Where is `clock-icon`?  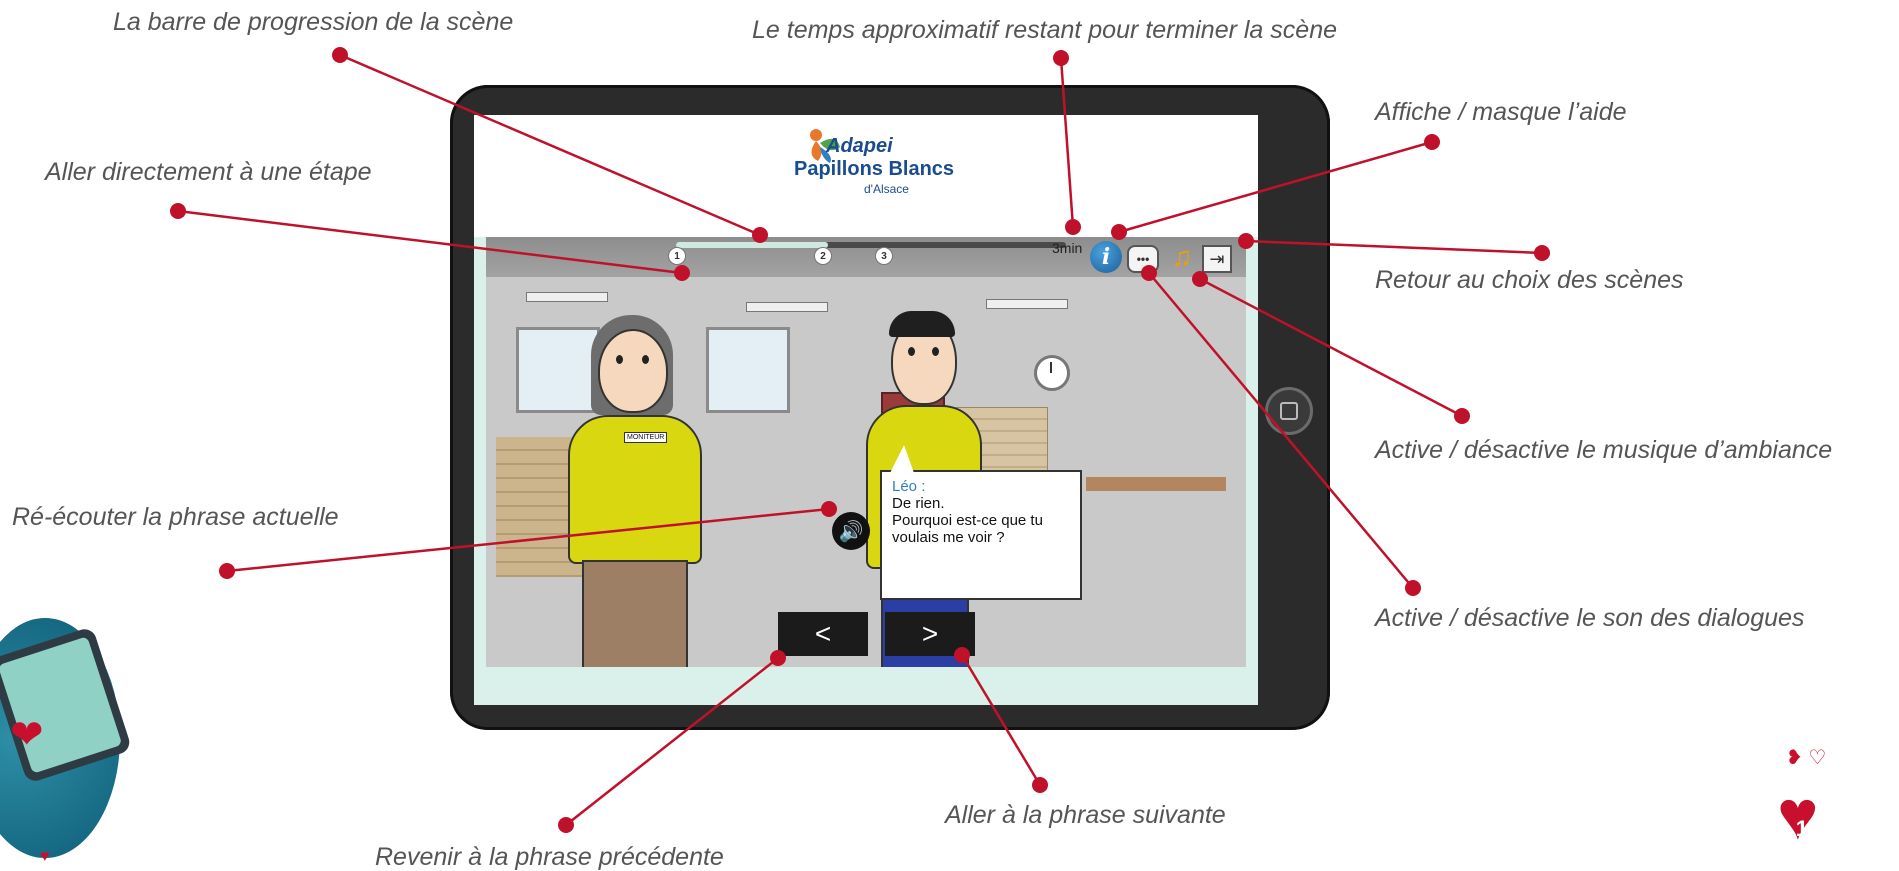 clock-icon is located at coordinates (1052, 373).